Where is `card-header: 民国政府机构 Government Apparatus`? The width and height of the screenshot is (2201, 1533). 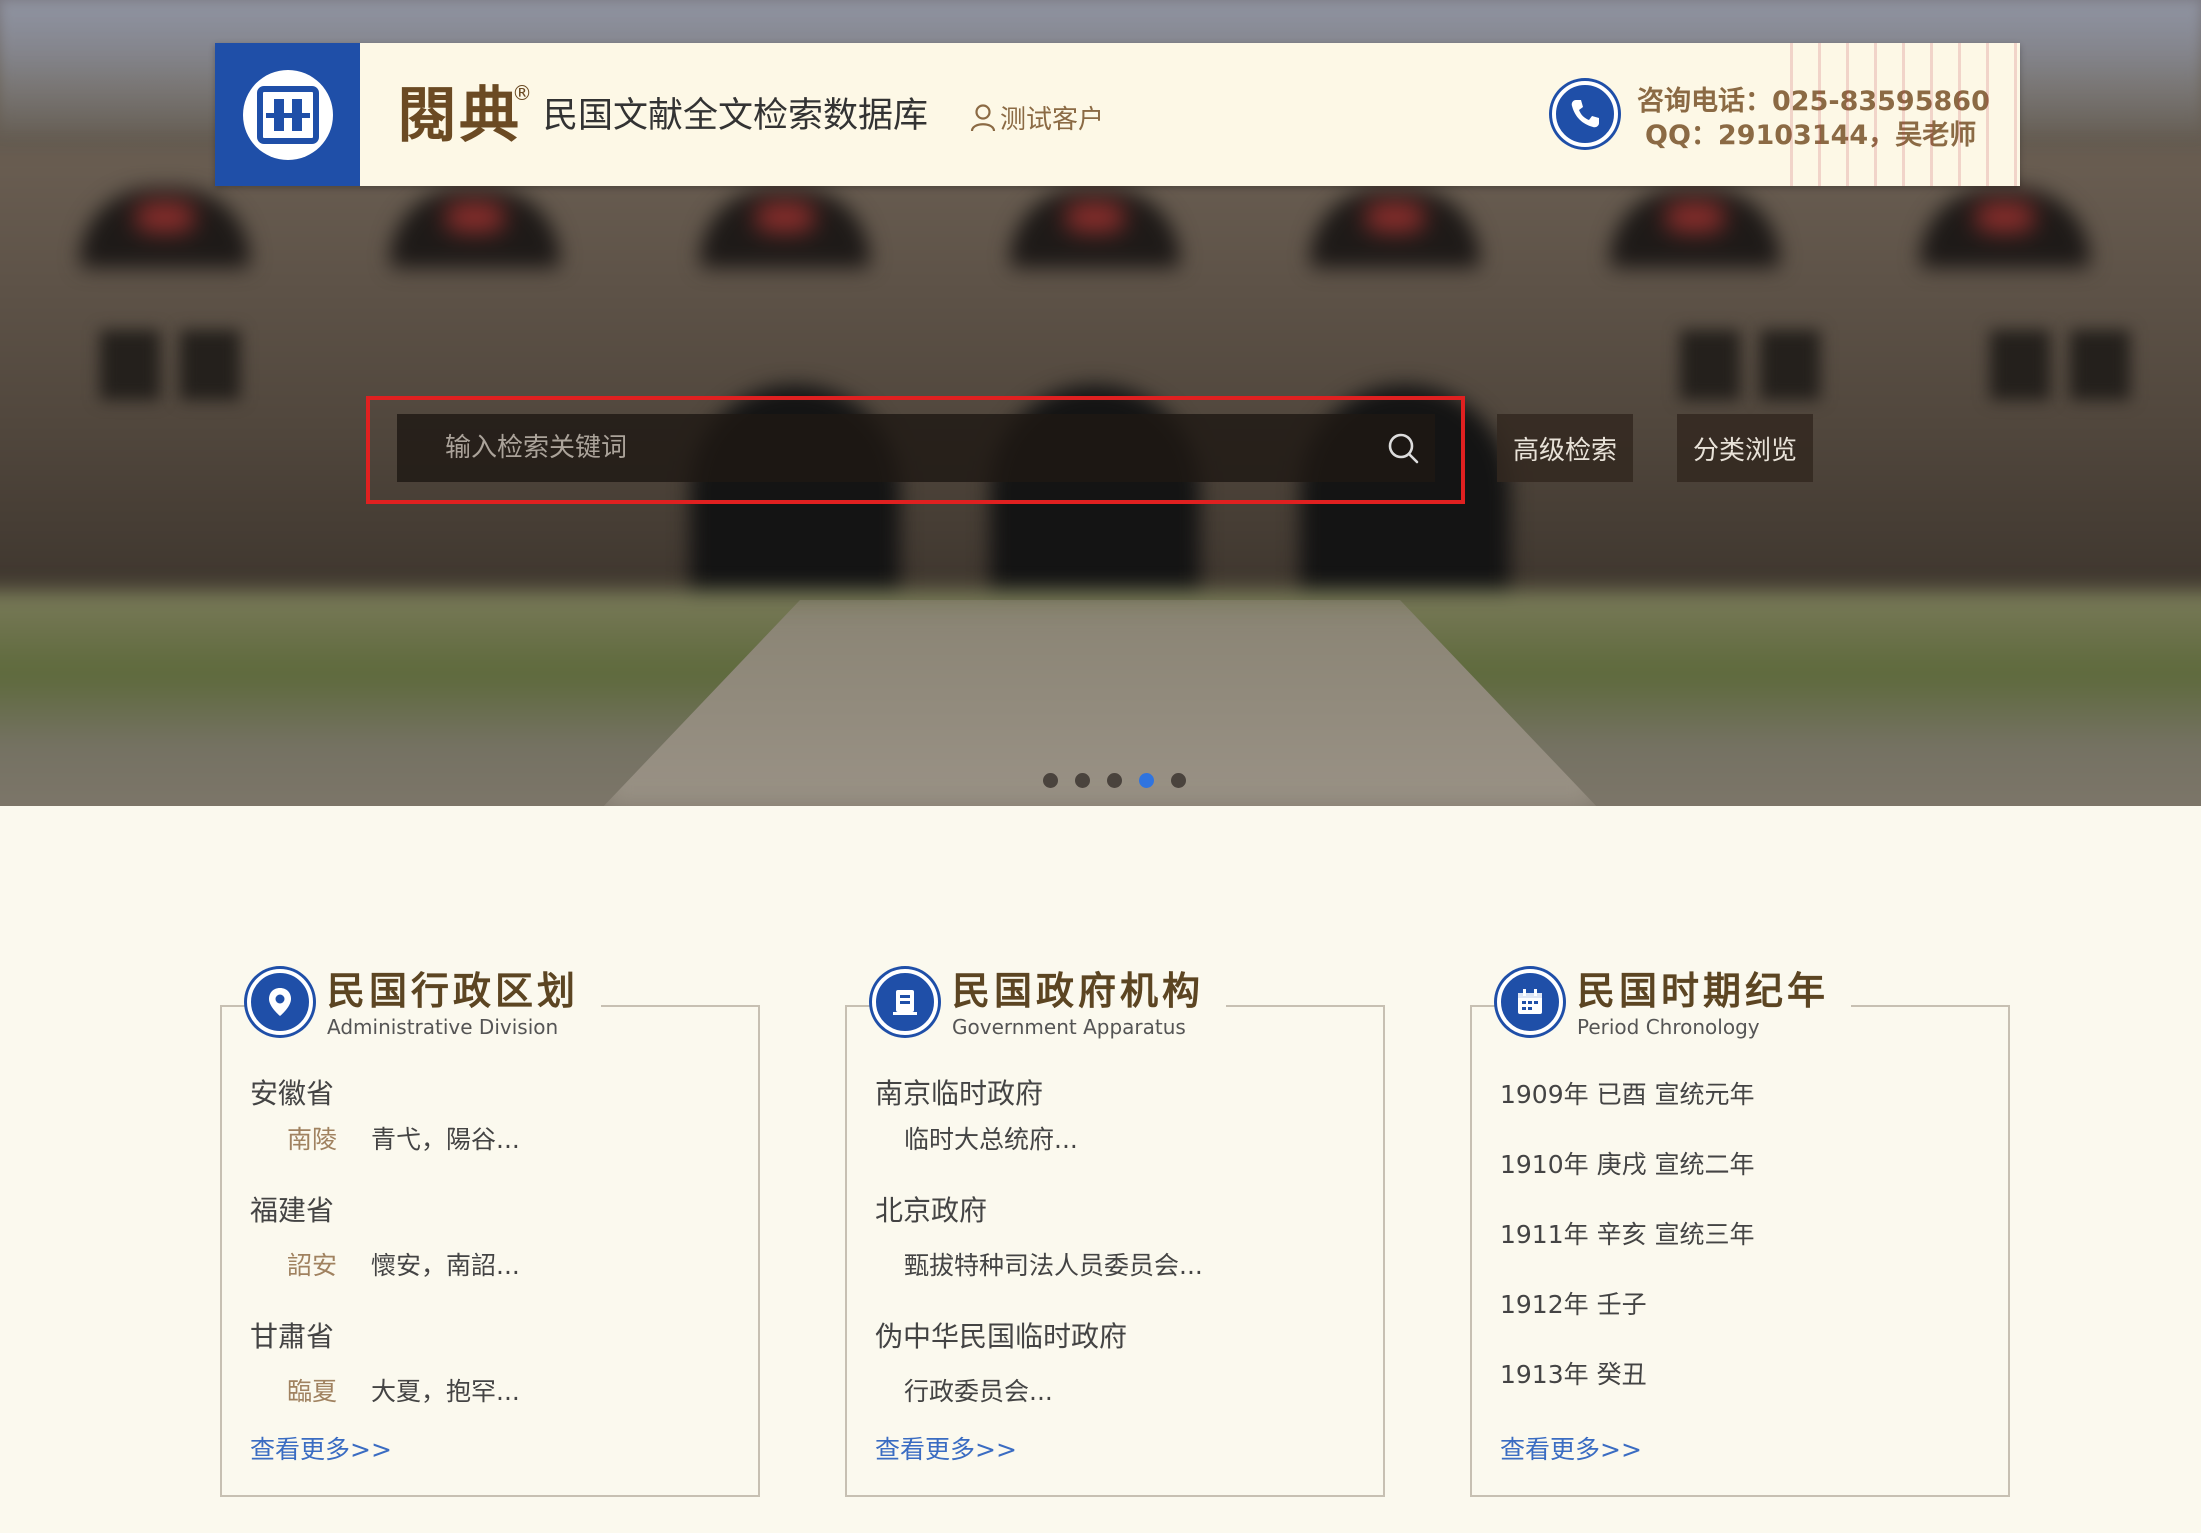 card-header: 民国政府机构 Government Apparatus is located at coordinates (1049, 1003).